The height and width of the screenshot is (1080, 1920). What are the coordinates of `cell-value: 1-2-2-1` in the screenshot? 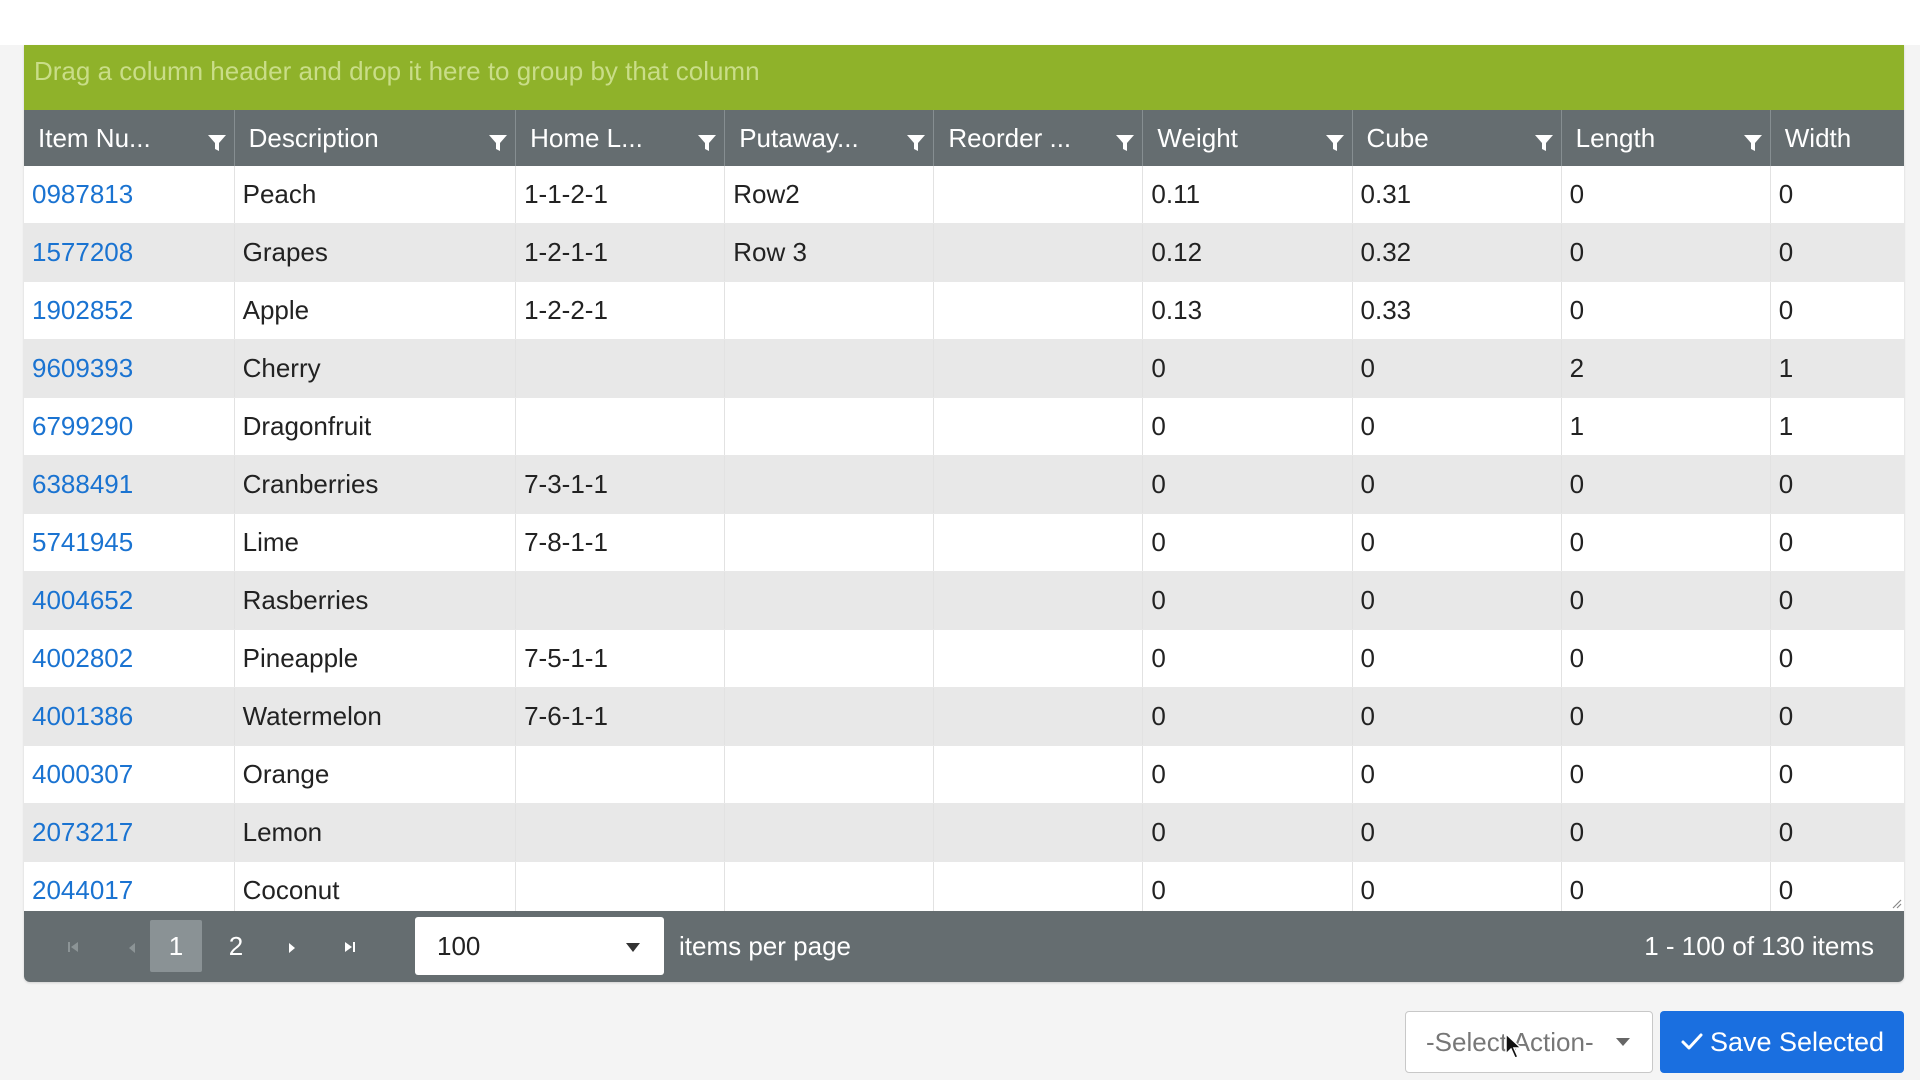 It's located at (566, 310).